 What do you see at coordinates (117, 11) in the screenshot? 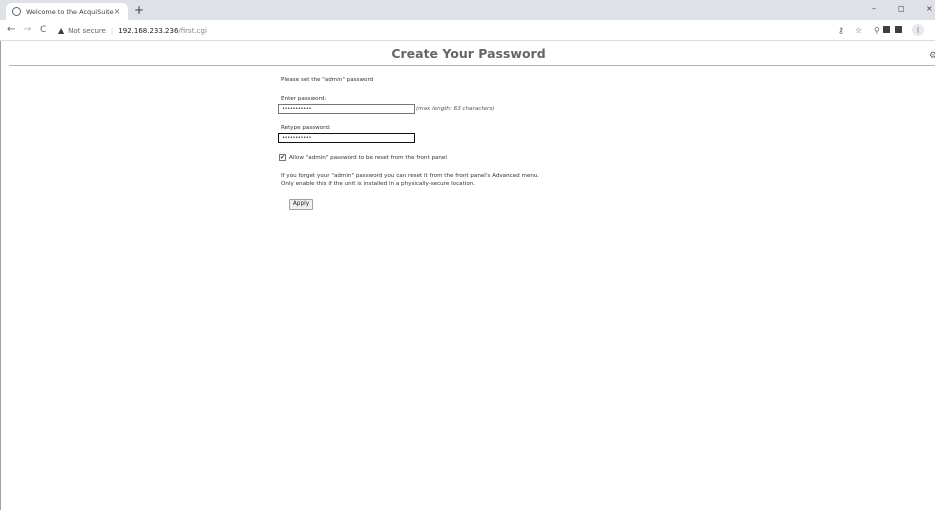
I see `tab-close-icon: ×` at bounding box center [117, 11].